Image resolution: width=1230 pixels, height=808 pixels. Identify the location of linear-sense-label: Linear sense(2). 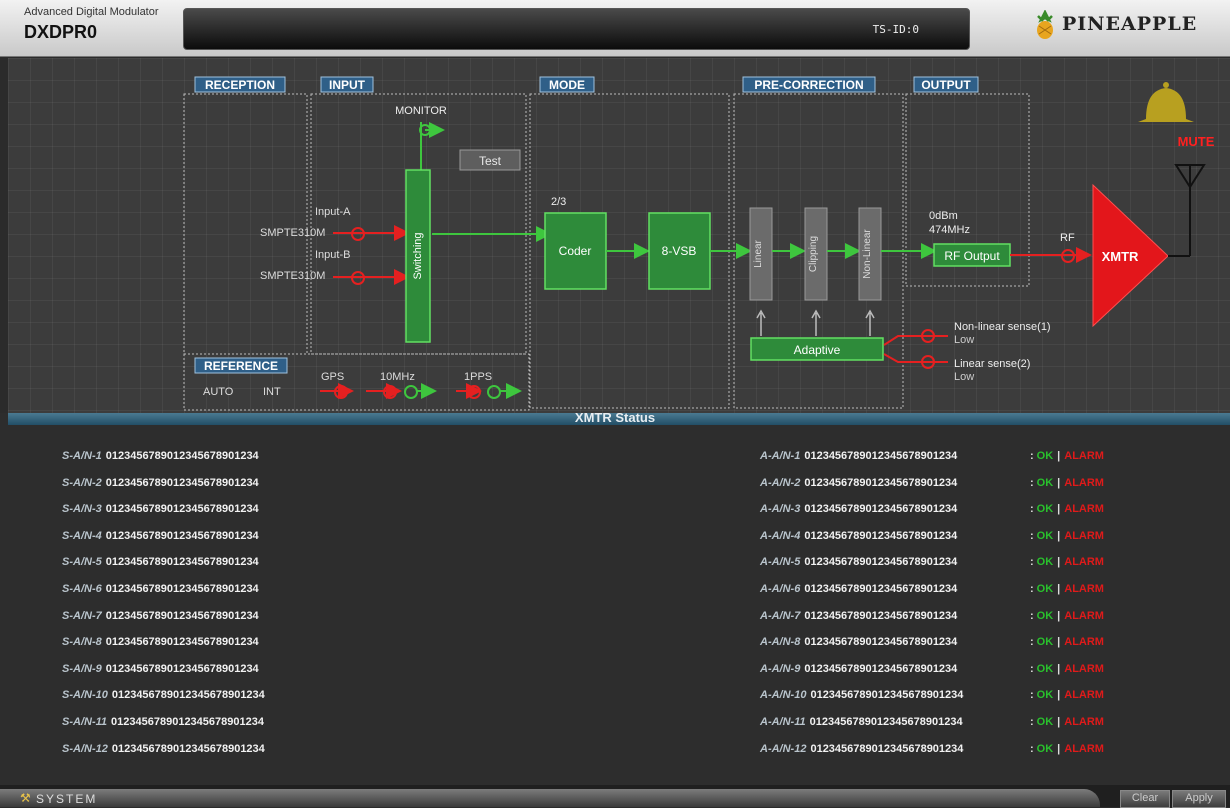
(992, 364).